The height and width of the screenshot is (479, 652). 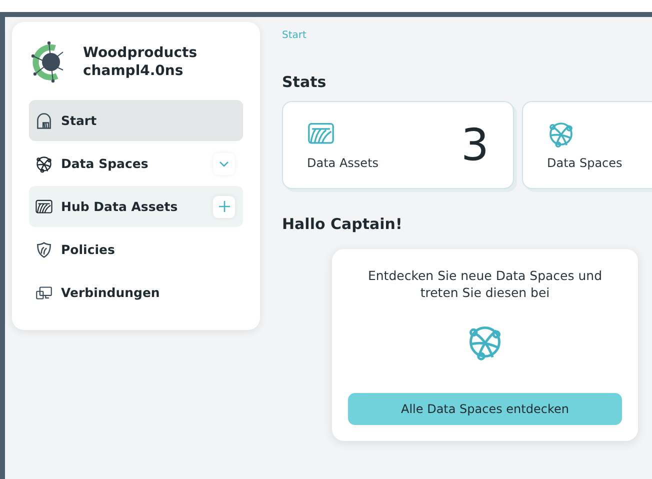 What do you see at coordinates (136, 249) in the screenshot?
I see `nav-item: Policies` at bounding box center [136, 249].